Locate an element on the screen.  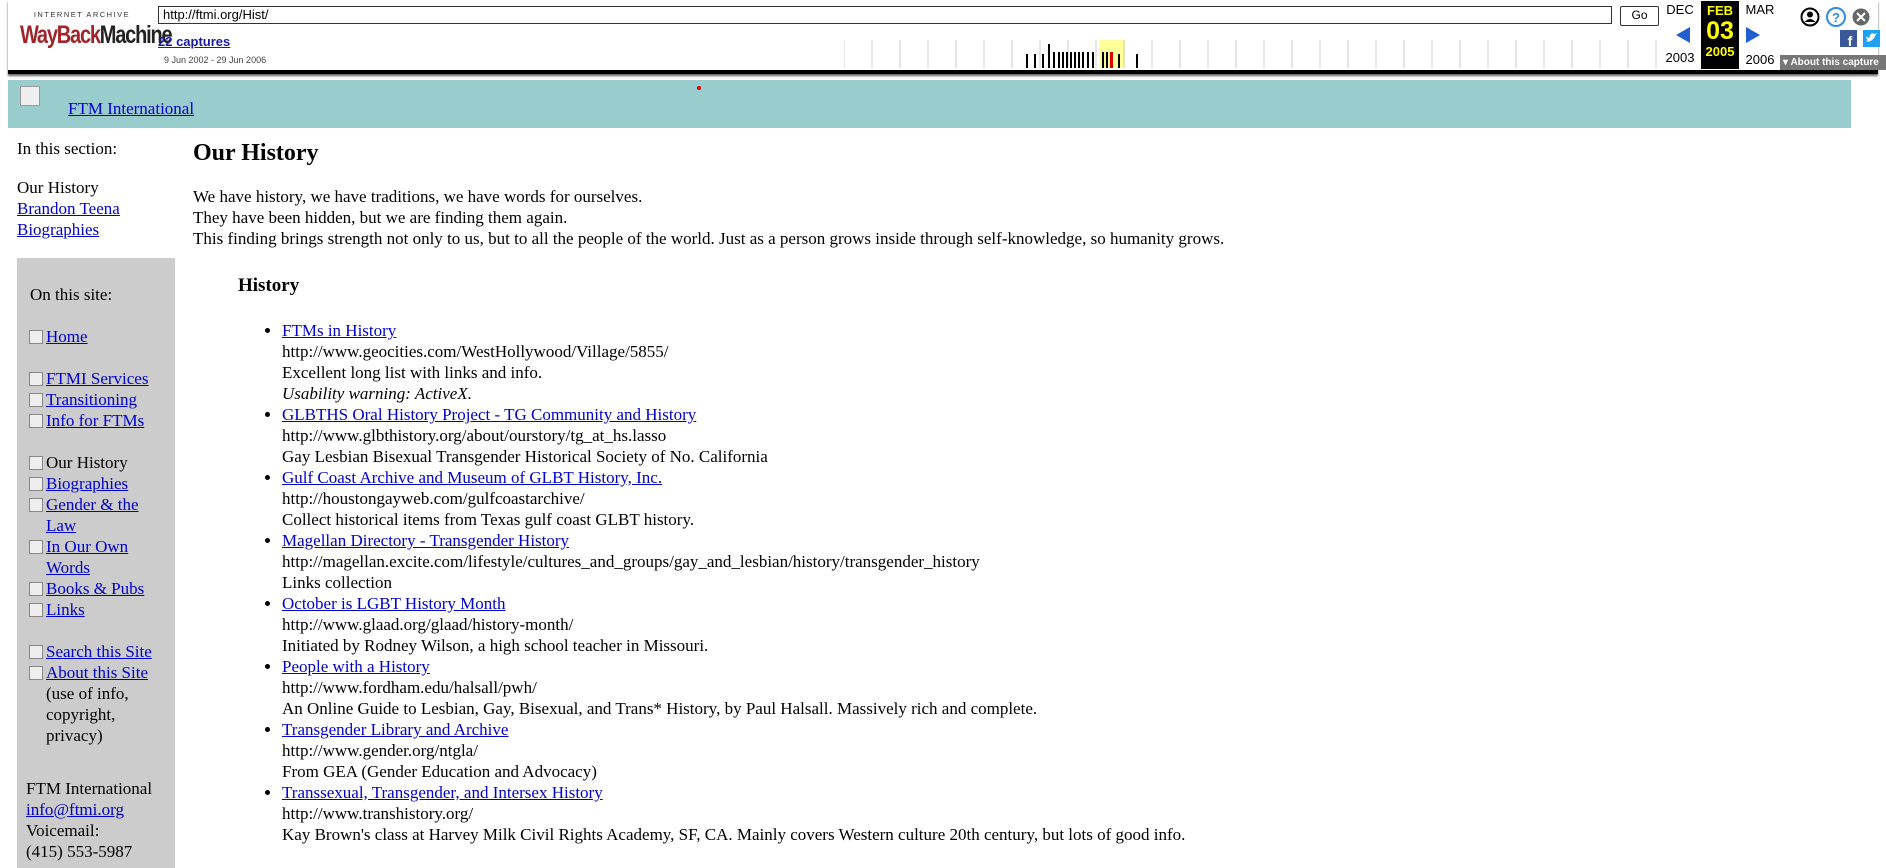
prev-month-label: DEC is located at coordinates (1680, 9).